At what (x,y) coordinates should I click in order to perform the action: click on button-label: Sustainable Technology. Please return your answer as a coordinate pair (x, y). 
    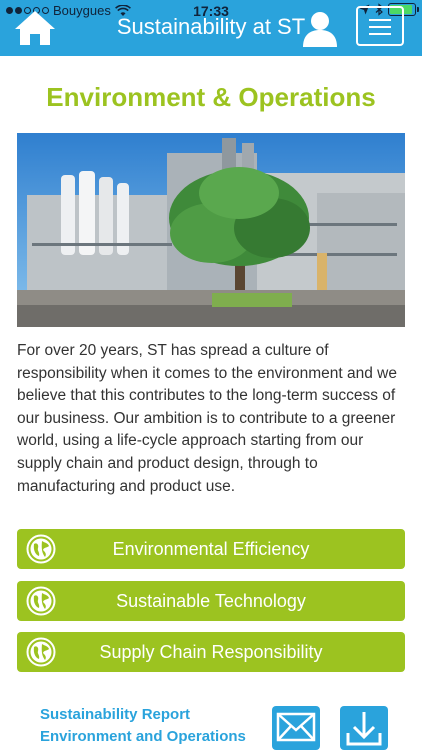
    Looking at the image, I should click on (211, 601).